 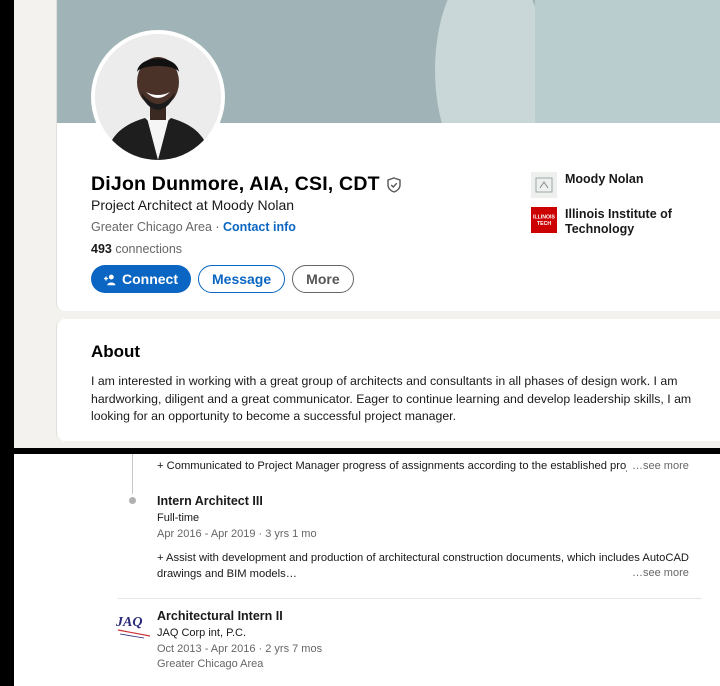 I want to click on connections-number: 493, so click(x=101, y=249).